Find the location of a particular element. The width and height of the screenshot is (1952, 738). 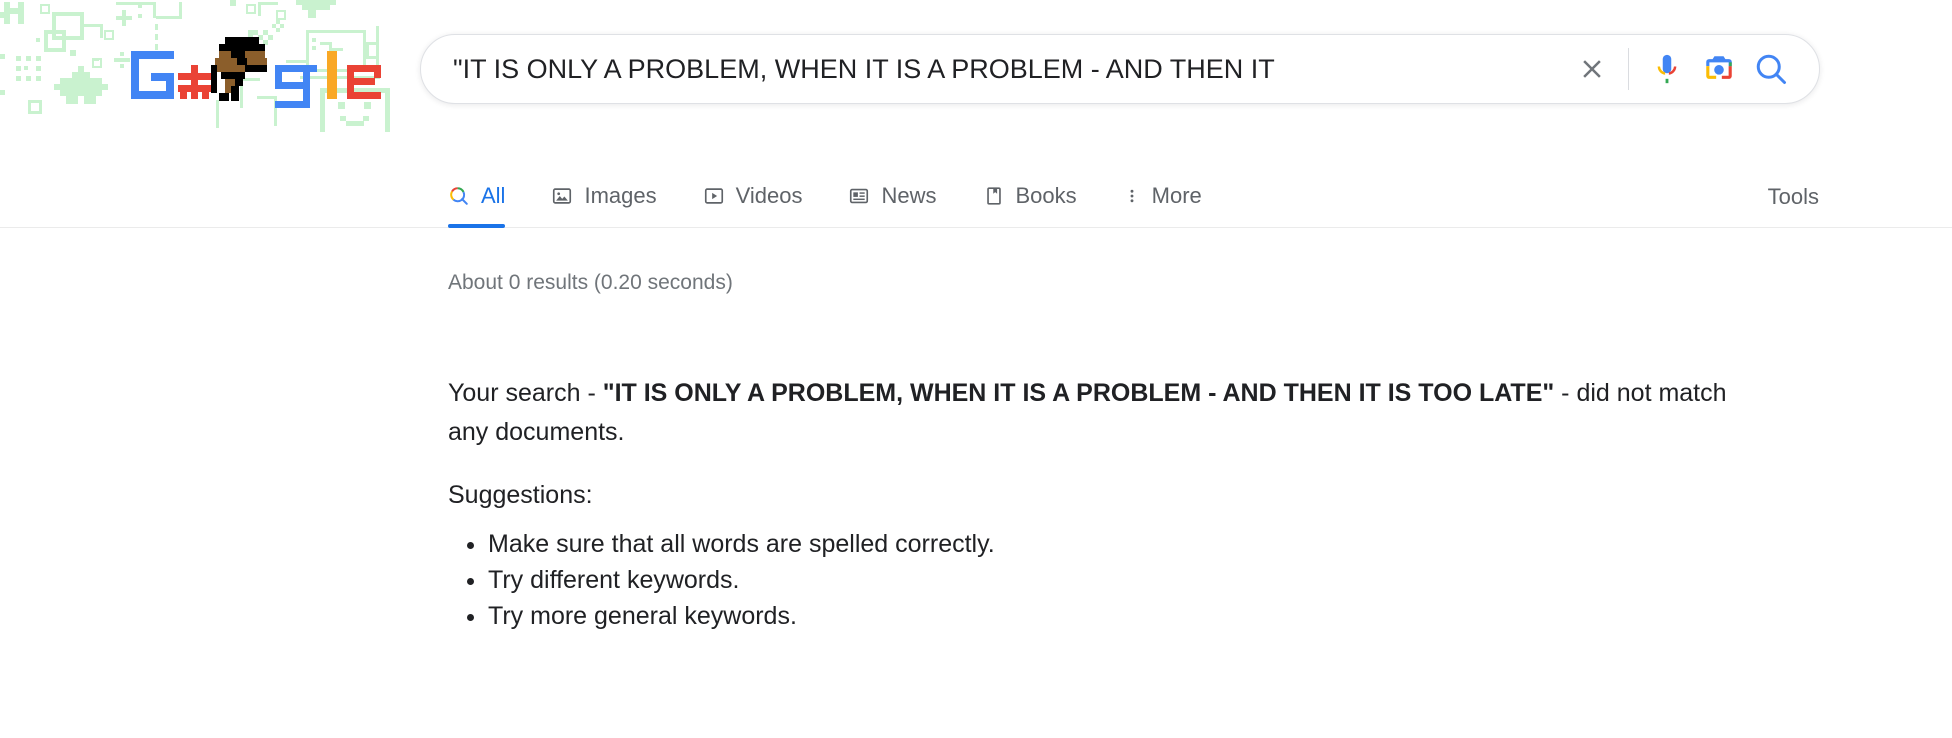

clear-search-button is located at coordinates (1592, 69).